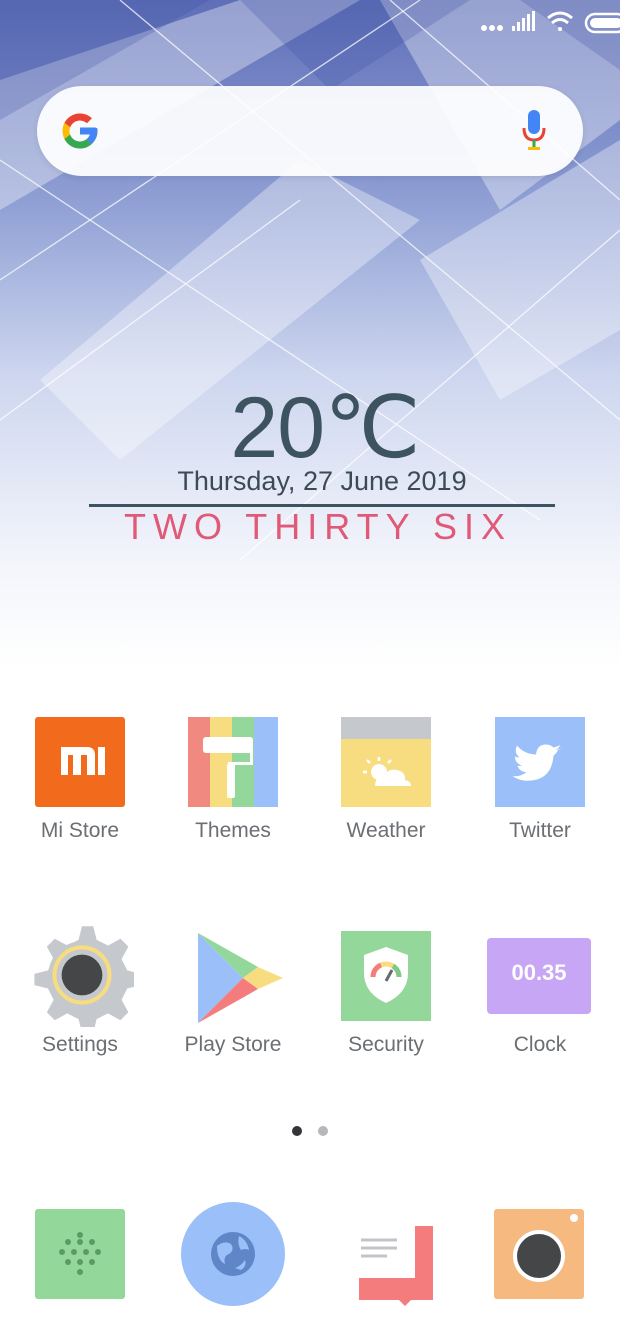  Describe the element at coordinates (539, 1254) in the screenshot. I see `camera-icon` at that location.